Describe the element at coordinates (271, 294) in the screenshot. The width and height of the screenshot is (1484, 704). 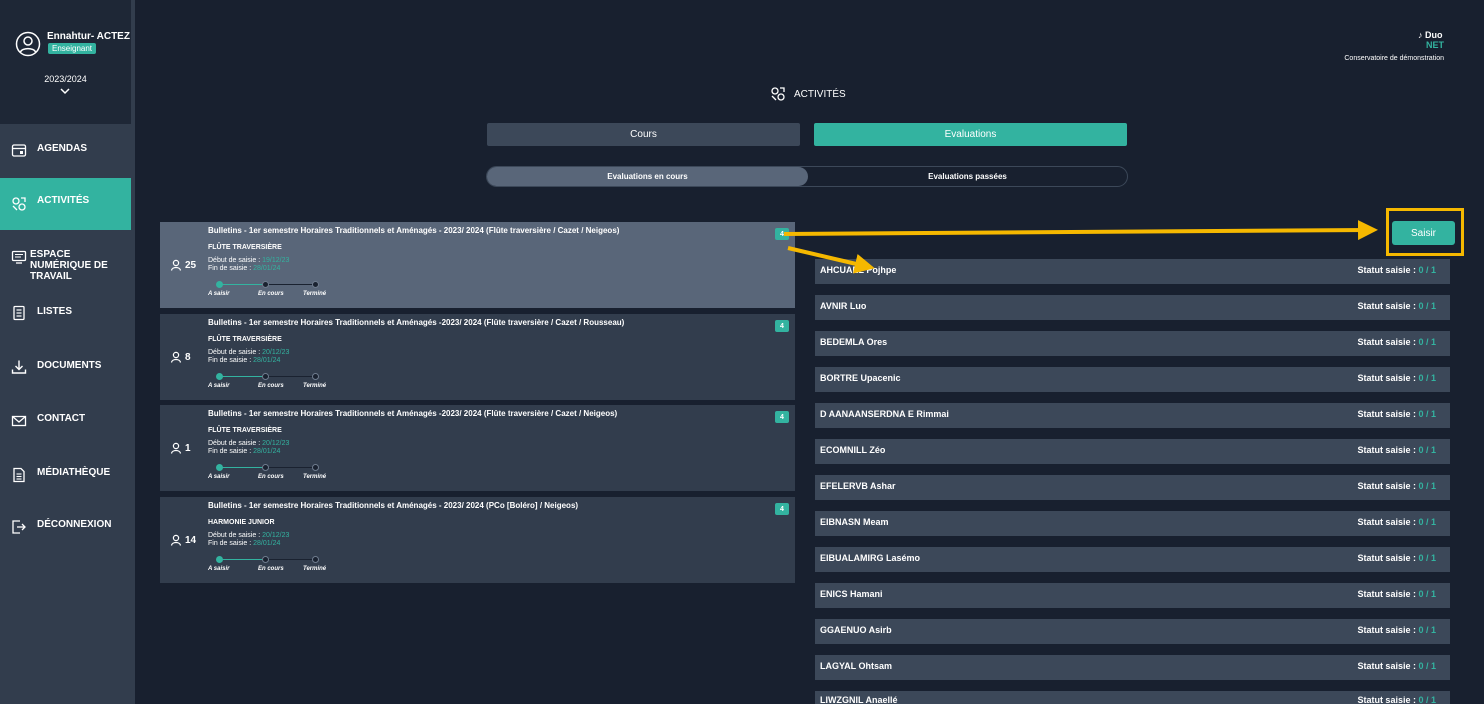
I see `step-label: En cours` at that location.